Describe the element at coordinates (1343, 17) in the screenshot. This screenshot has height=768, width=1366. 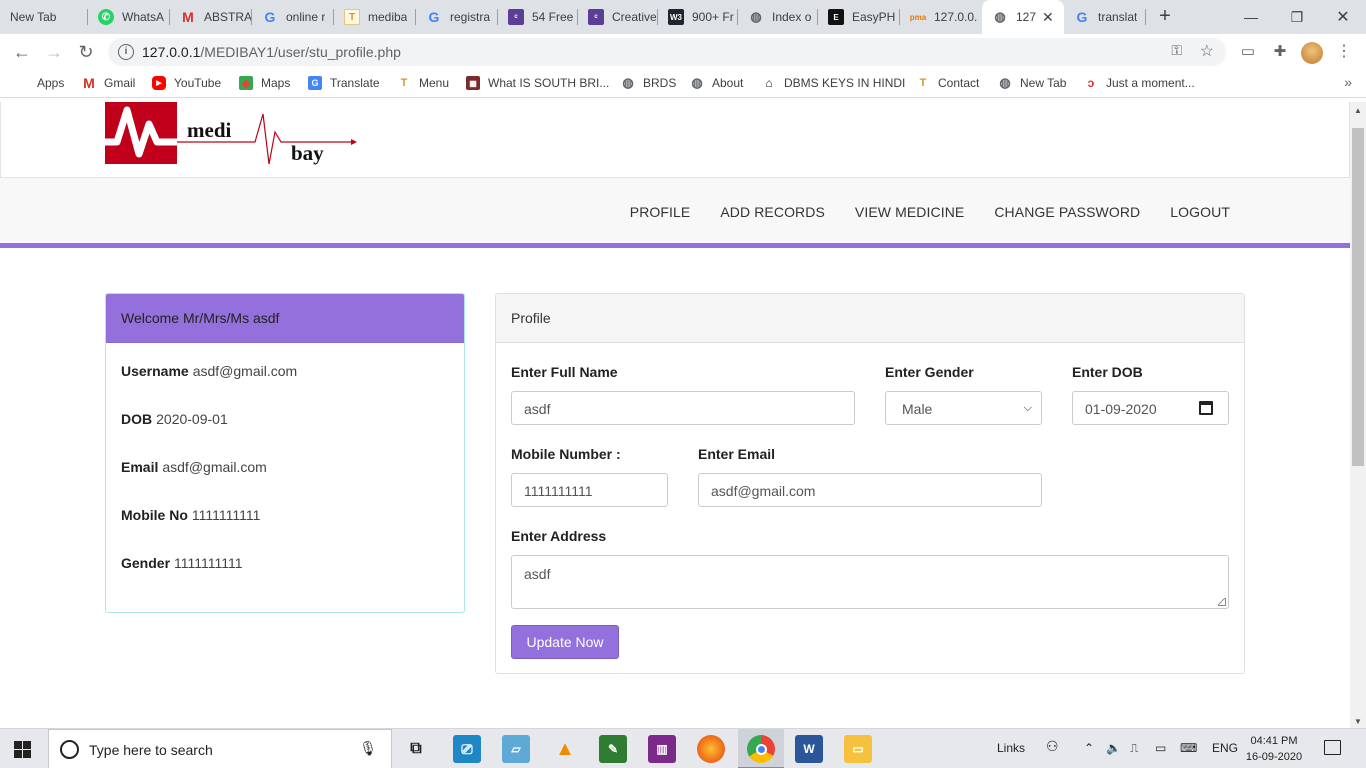
I see `close-window-icon: ✕` at that location.